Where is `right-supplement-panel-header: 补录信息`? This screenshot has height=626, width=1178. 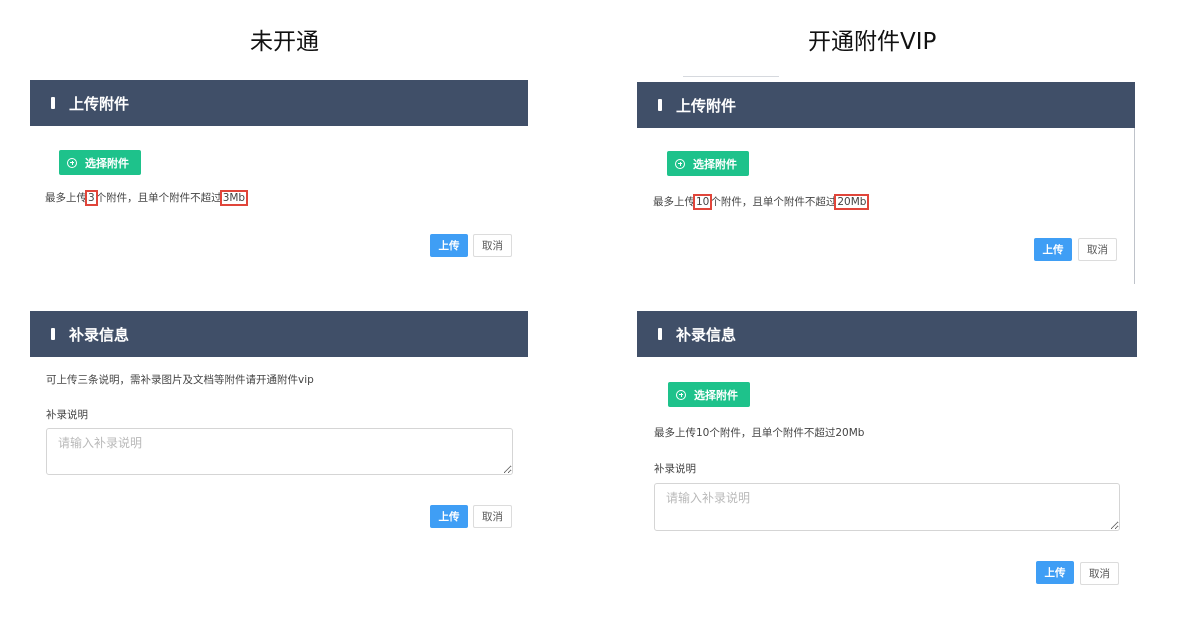
right-supplement-panel-header: 补录信息 is located at coordinates (887, 334).